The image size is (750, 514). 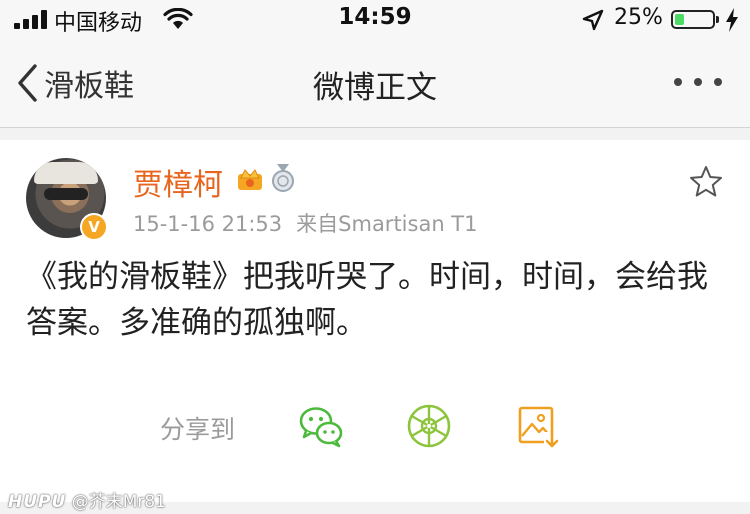 What do you see at coordinates (94, 227) in the screenshot?
I see `verified-badge: V` at bounding box center [94, 227].